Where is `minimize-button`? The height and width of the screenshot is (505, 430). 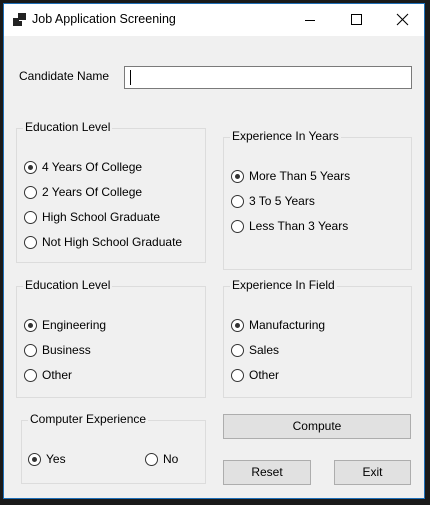
minimize-button is located at coordinates (311, 20).